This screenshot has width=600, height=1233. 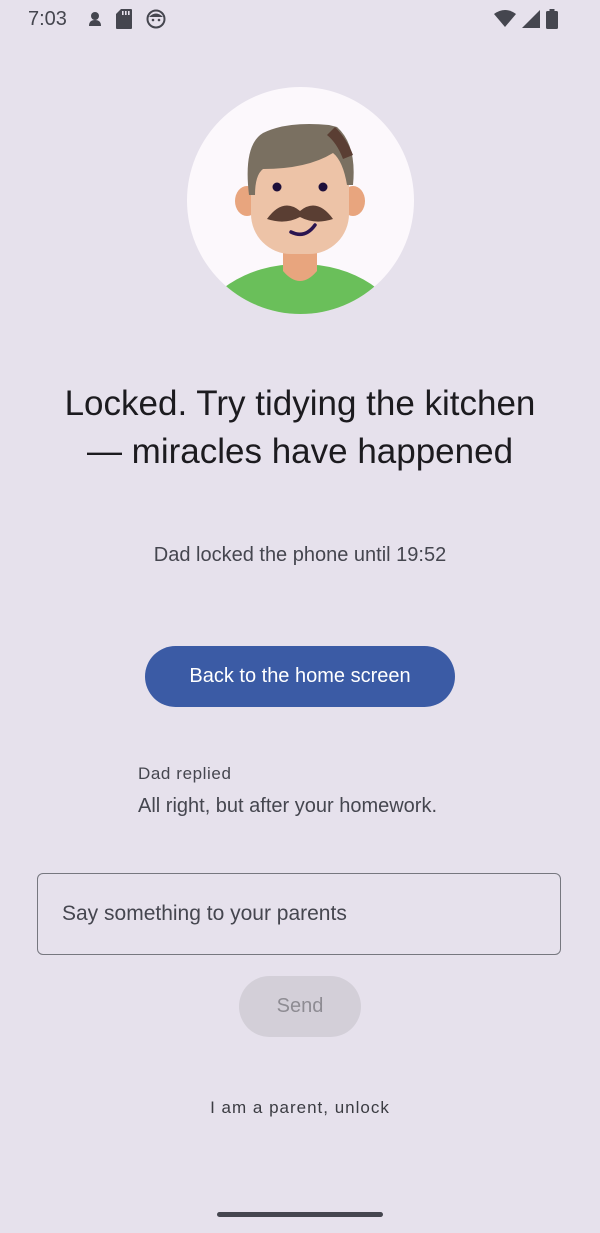 I want to click on message-input, so click(x=299, y=914).